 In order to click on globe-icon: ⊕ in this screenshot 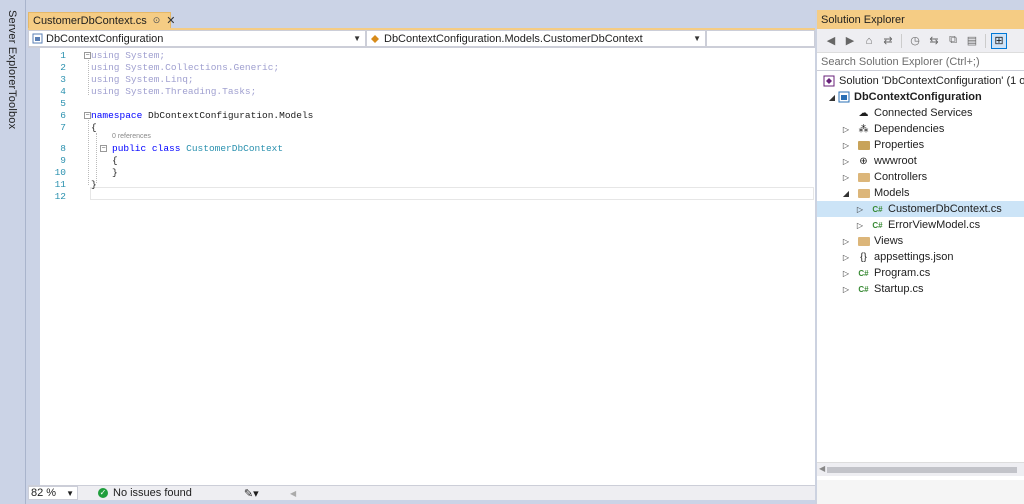, I will do `click(863, 161)`.